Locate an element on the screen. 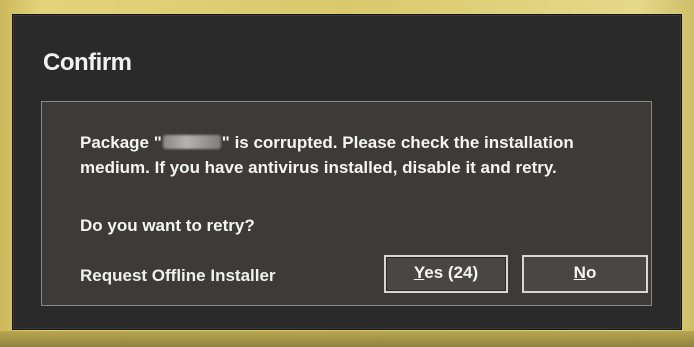 The width and height of the screenshot is (694, 347). yes-accelerator: Y is located at coordinates (419, 272).